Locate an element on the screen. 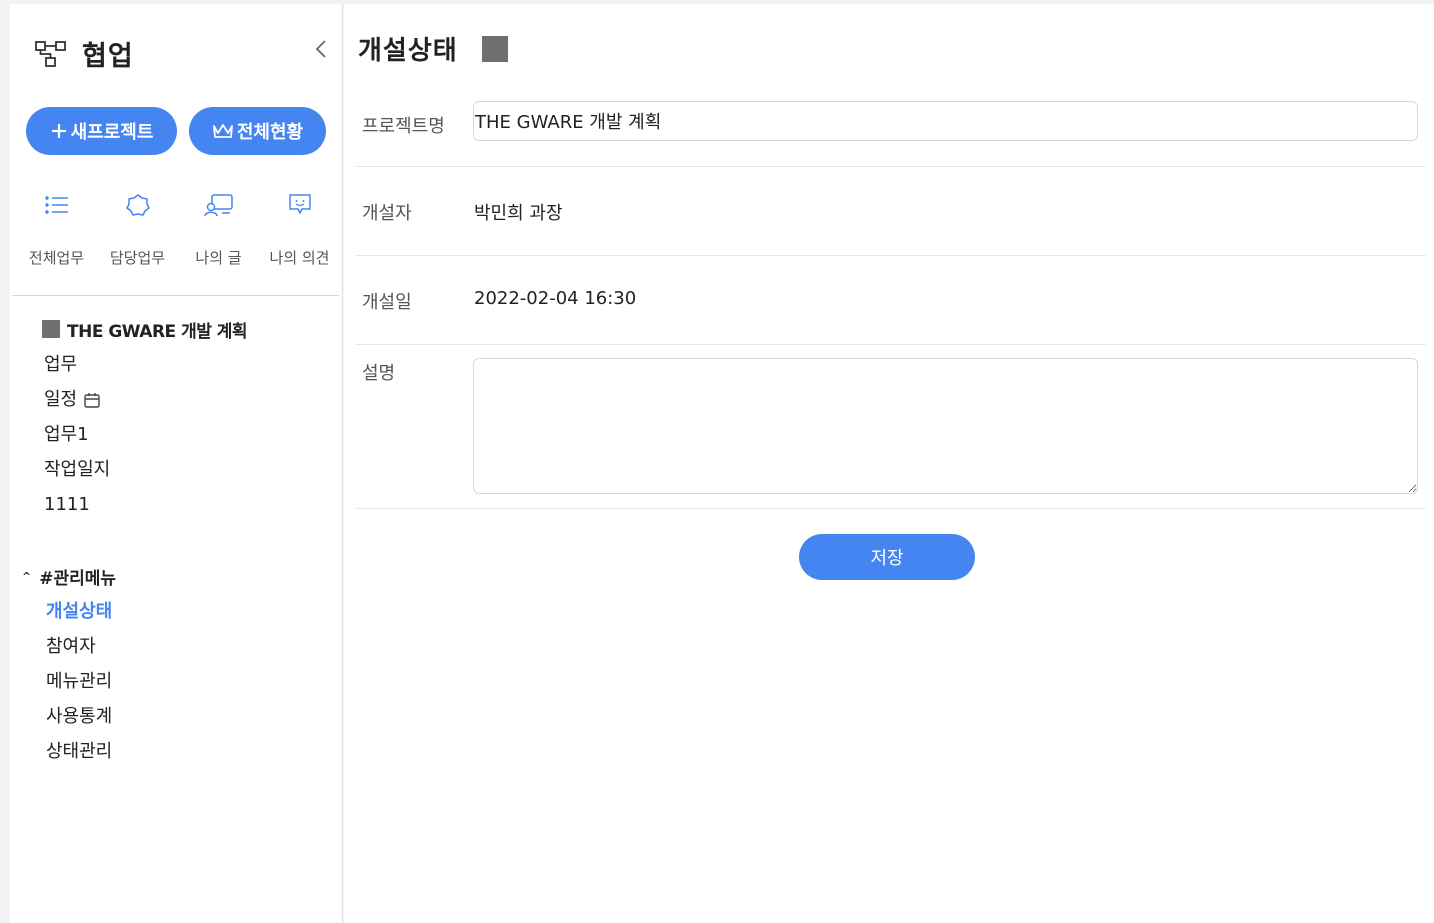 This screenshot has width=1434, height=923. overview-button: 전체현황 is located at coordinates (257, 131).